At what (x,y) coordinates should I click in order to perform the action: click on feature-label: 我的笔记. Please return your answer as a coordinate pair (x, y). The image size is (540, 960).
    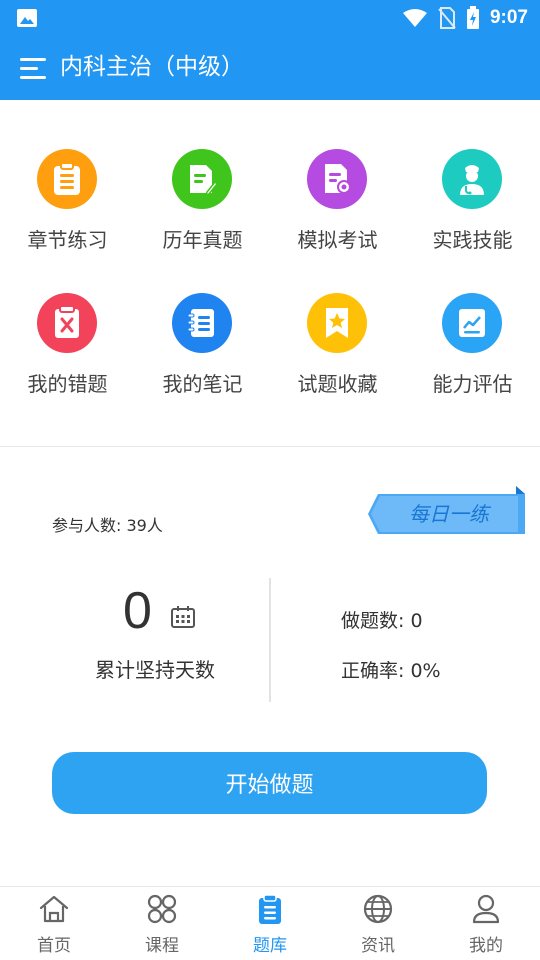
    Looking at the image, I should click on (202, 384).